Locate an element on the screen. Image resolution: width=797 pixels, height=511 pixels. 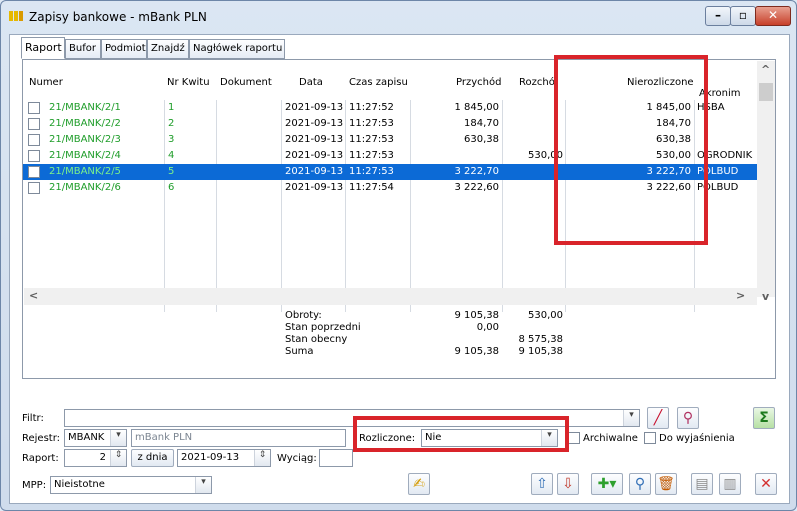
wrench-icon: ⚲ is located at coordinates (688, 418).